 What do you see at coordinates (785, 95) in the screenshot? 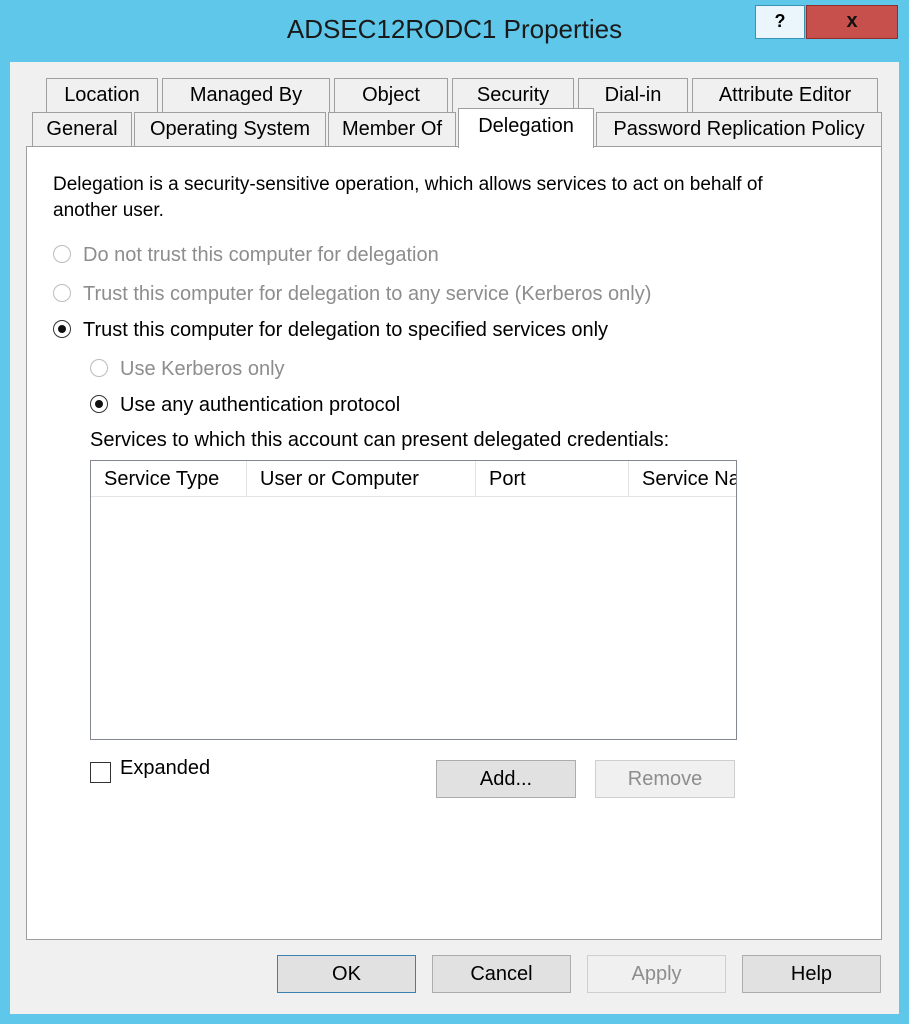
I see `tab-attribute-editor: Attribute Editor` at bounding box center [785, 95].